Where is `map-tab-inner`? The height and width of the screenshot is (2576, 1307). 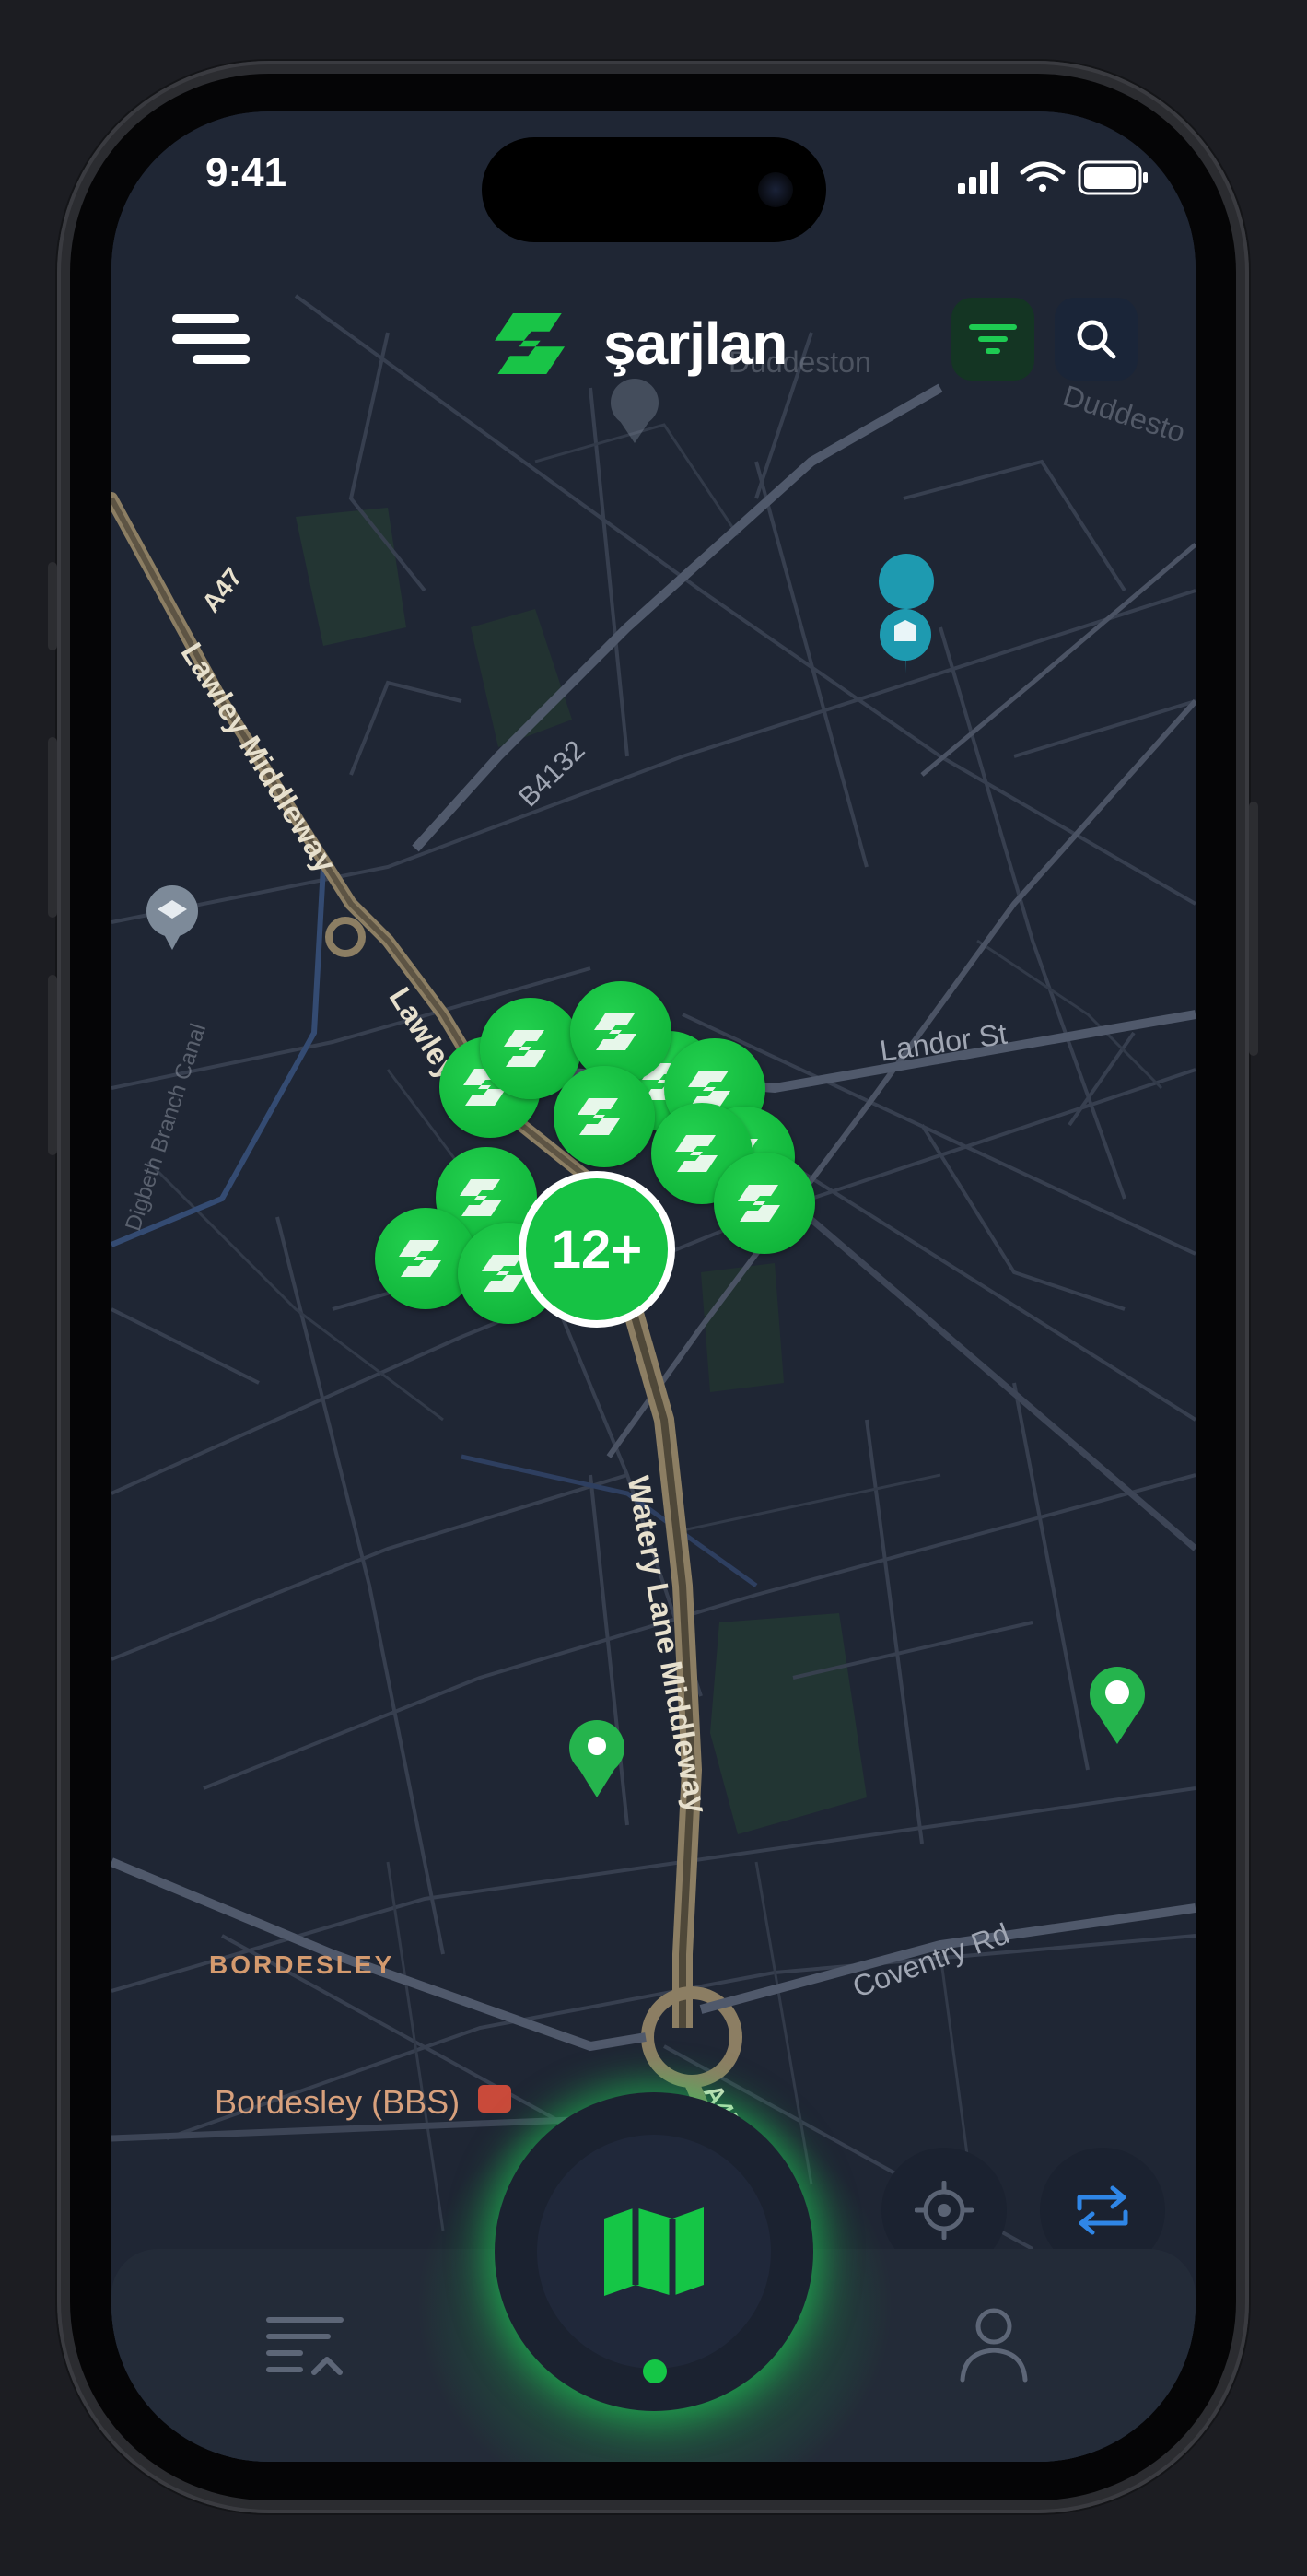 map-tab-inner is located at coordinates (654, 2252).